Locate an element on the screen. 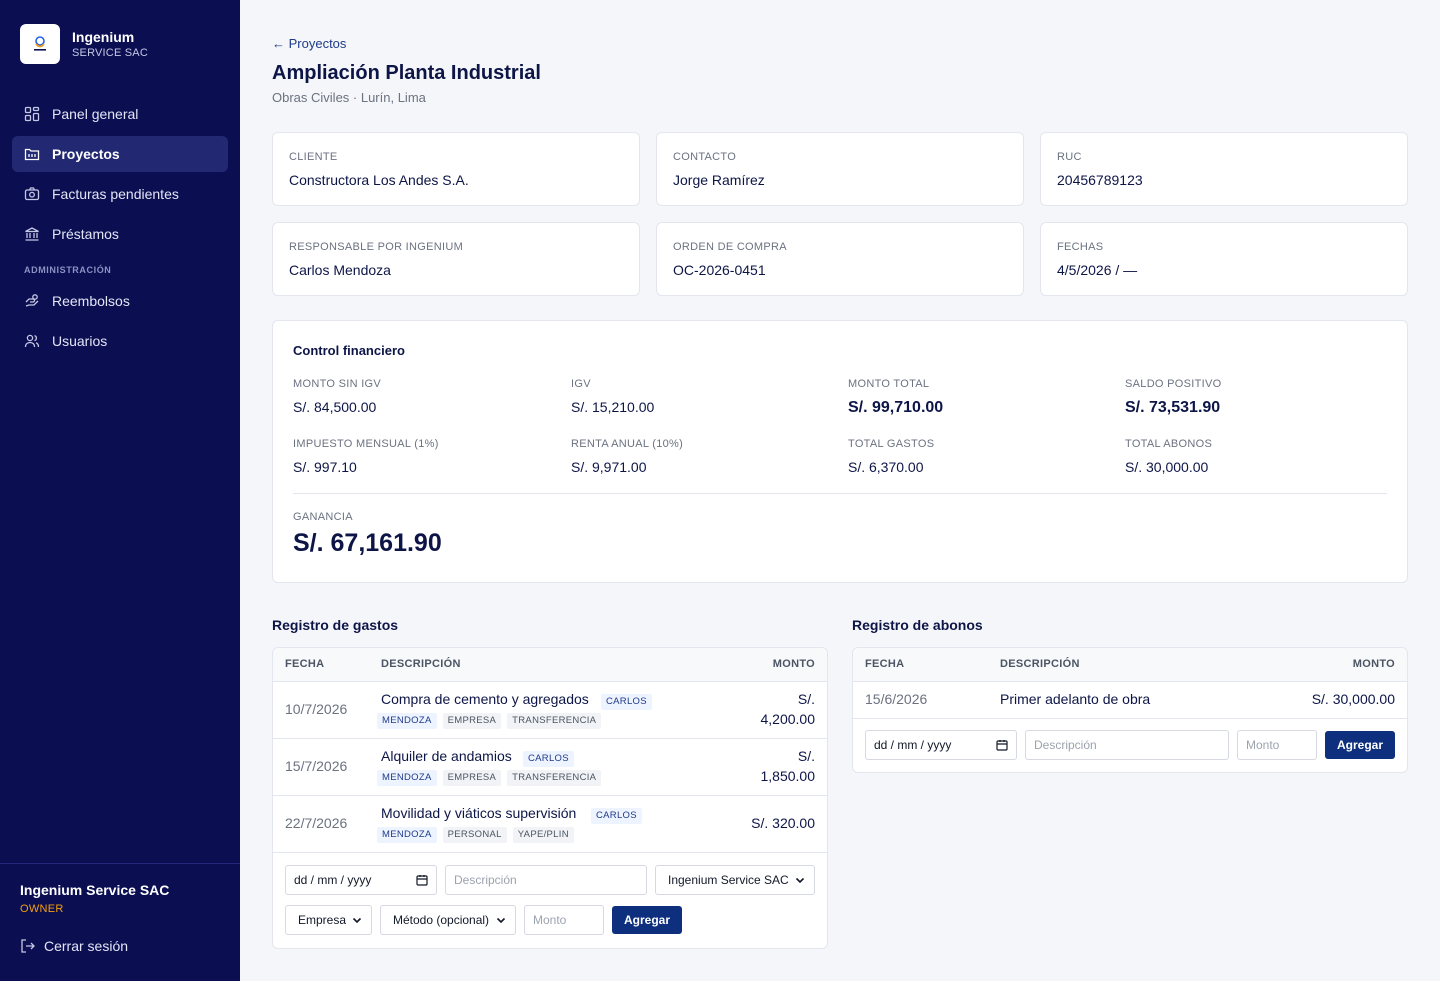 This screenshot has width=1440, height=981. sidebar-item-proyectos: Proyectos is located at coordinates (120, 154).